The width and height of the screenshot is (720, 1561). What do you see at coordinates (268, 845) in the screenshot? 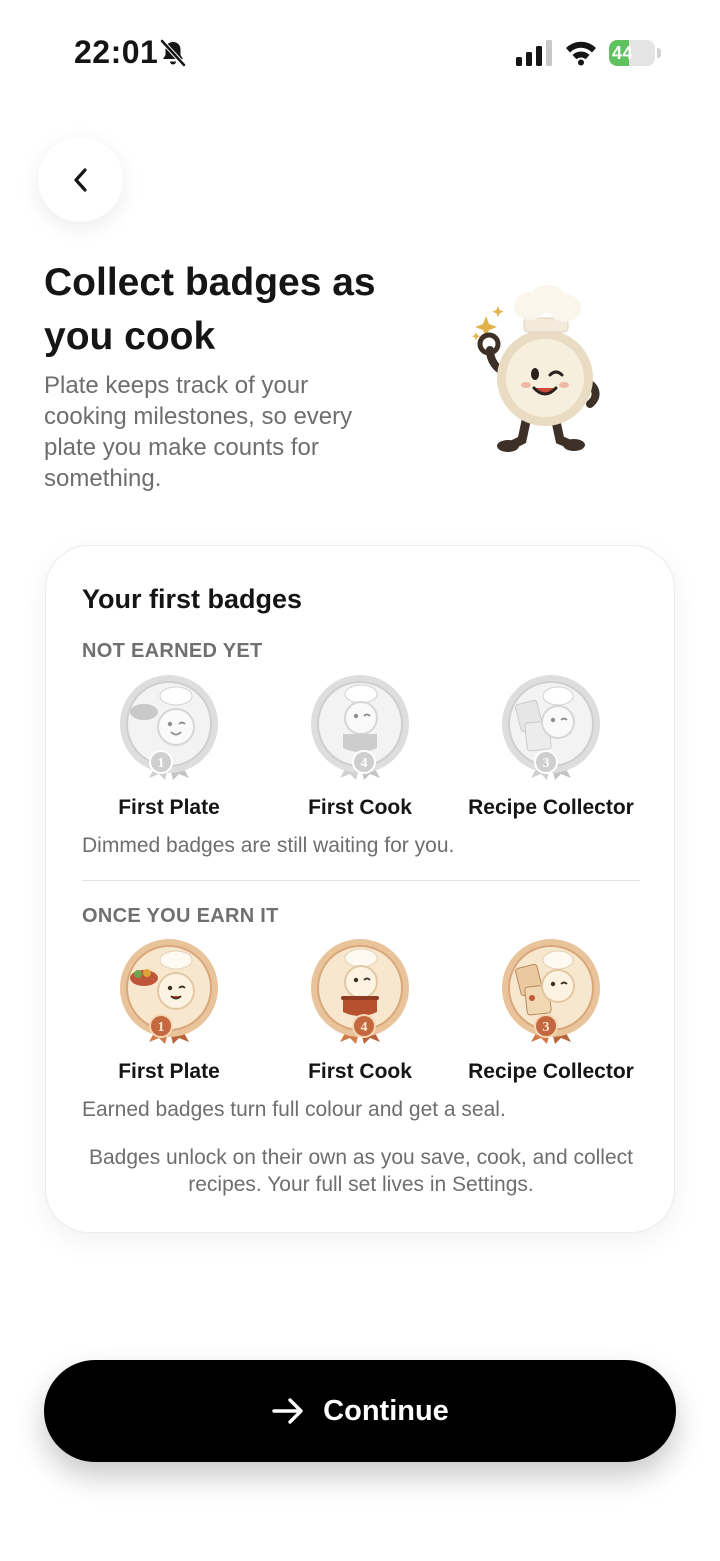
I see `locked-badges-note: Dimmed badges are still waiting for you.` at bounding box center [268, 845].